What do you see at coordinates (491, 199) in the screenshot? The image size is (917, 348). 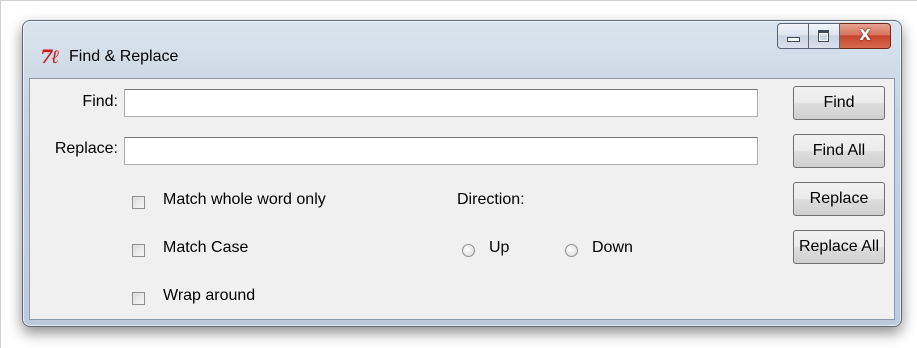 I see `direction-label: Direction:` at bounding box center [491, 199].